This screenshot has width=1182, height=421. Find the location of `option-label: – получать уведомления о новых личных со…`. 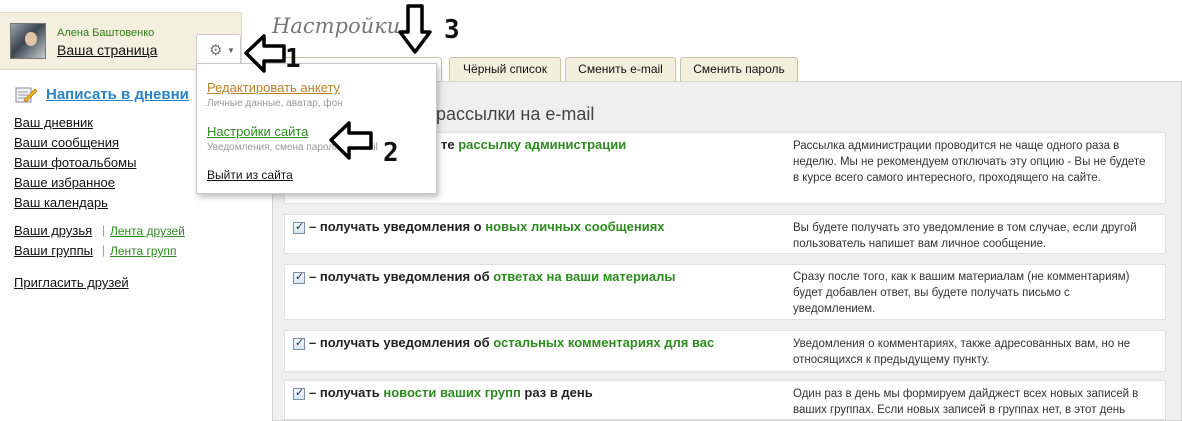

option-label: – получать уведомления о новых личных со… is located at coordinates (487, 226).